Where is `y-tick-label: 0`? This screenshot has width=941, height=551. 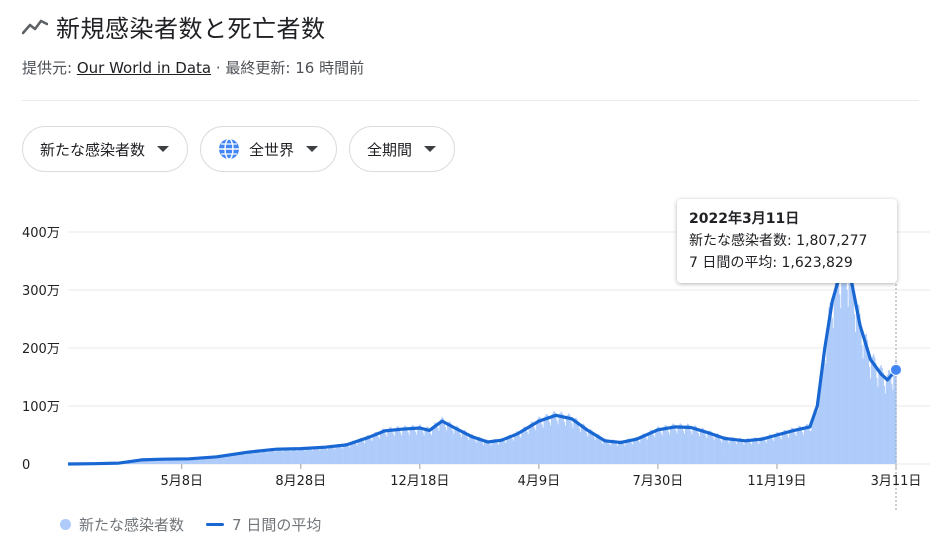
y-tick-label: 0 is located at coordinates (26, 465).